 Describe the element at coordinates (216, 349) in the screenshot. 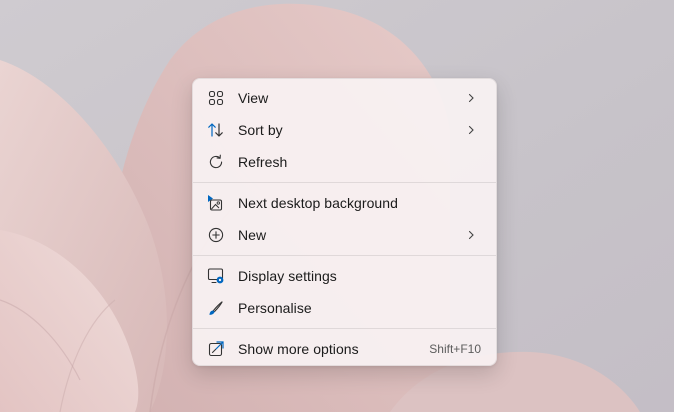

I see `show-more-icon` at that location.